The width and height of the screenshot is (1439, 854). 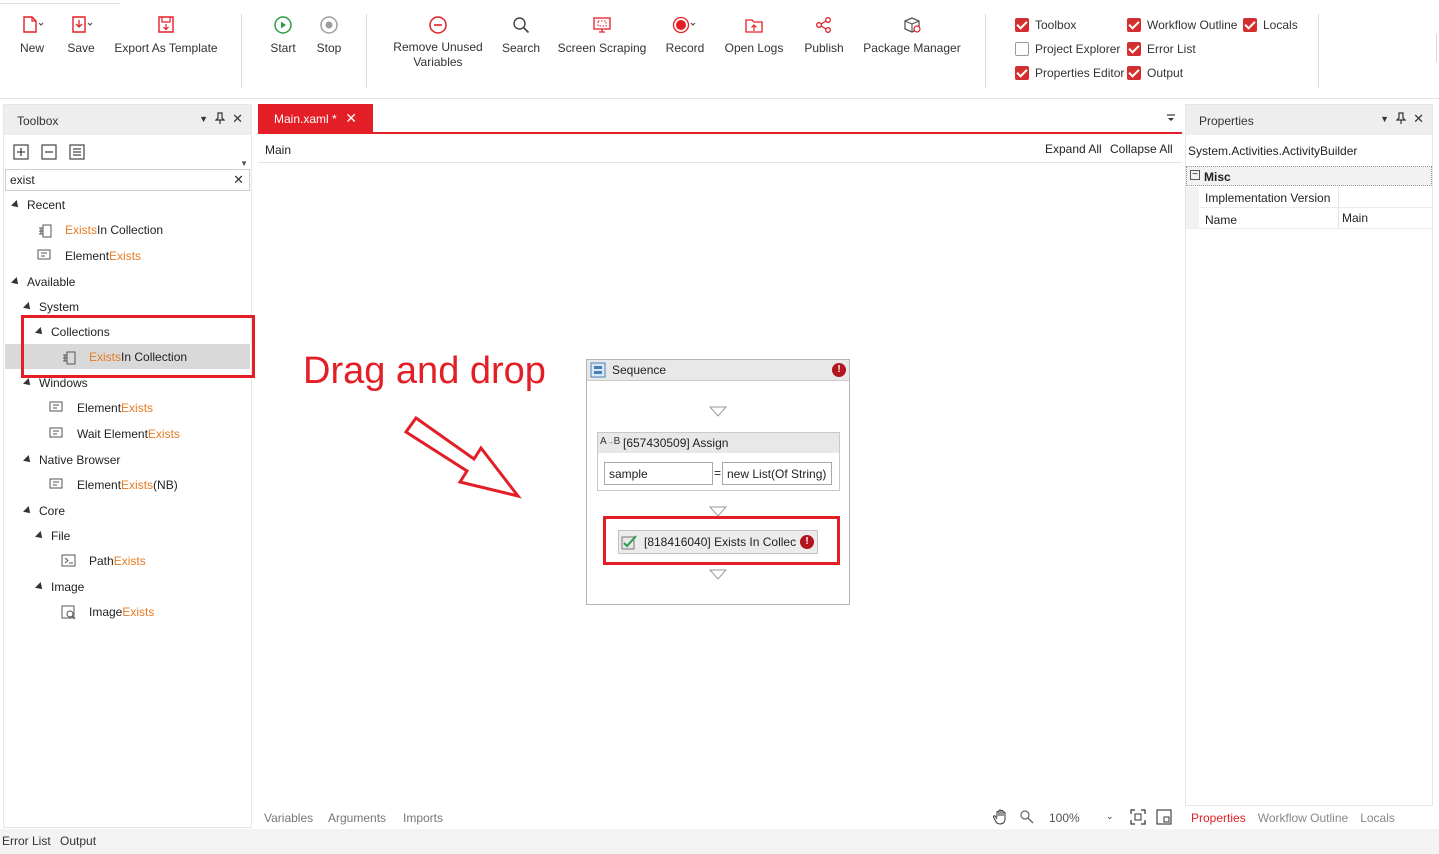 What do you see at coordinates (1134, 25) in the screenshot?
I see `checkbox-checked-icon` at bounding box center [1134, 25].